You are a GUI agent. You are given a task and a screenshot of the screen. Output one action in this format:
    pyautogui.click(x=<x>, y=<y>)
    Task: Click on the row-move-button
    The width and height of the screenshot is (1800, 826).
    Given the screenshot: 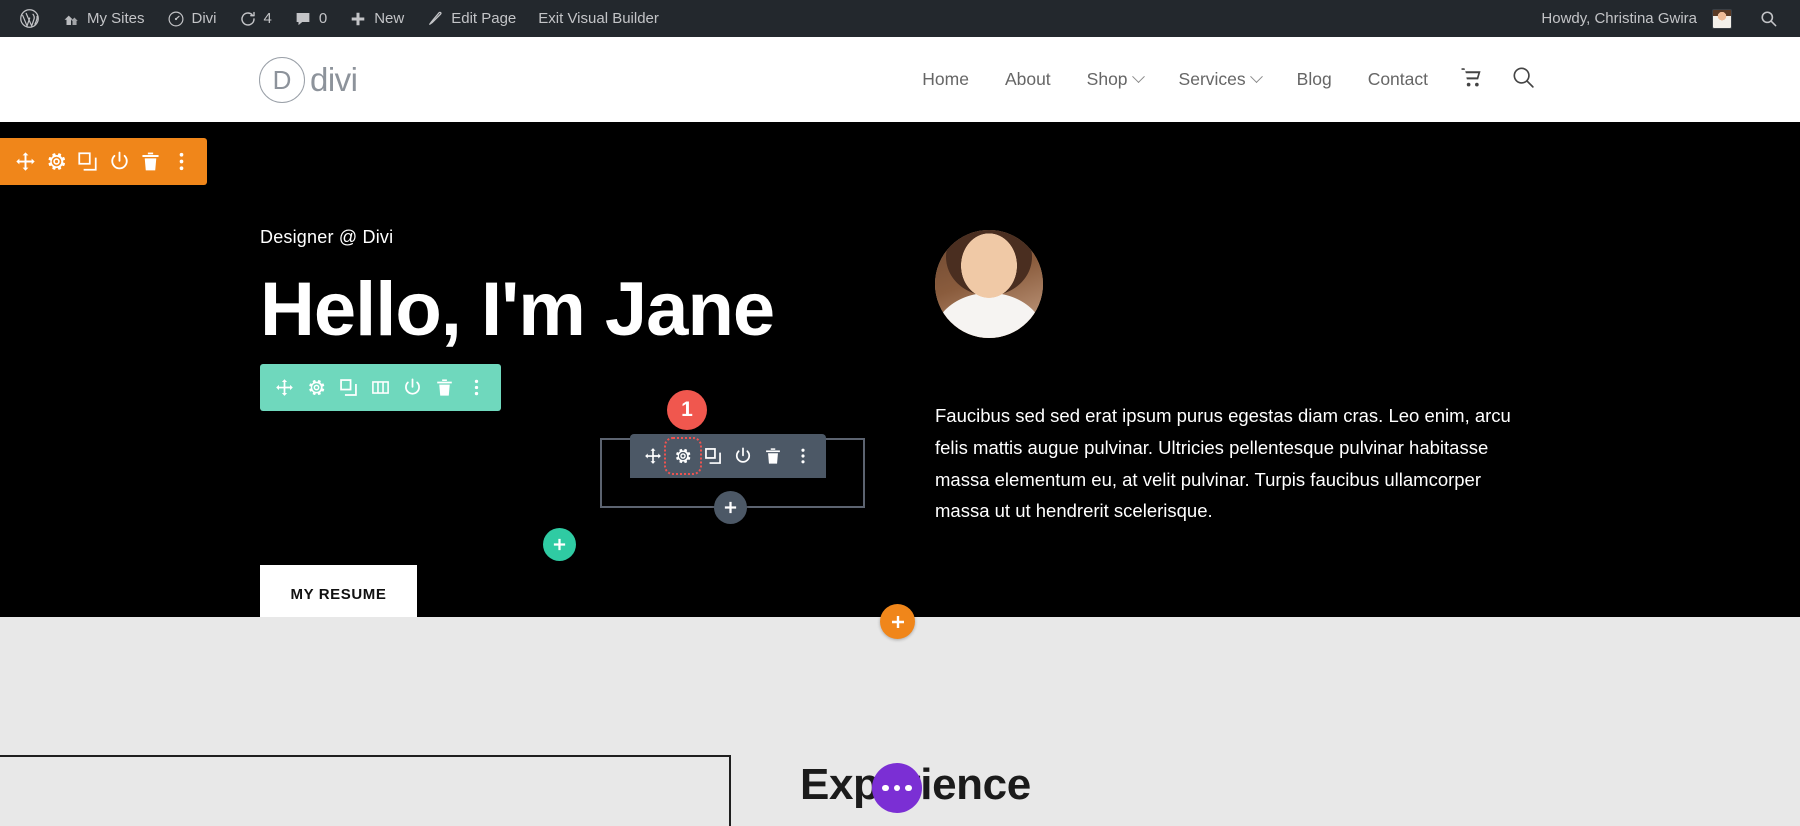 What is the action you would take?
    pyautogui.click(x=284, y=388)
    